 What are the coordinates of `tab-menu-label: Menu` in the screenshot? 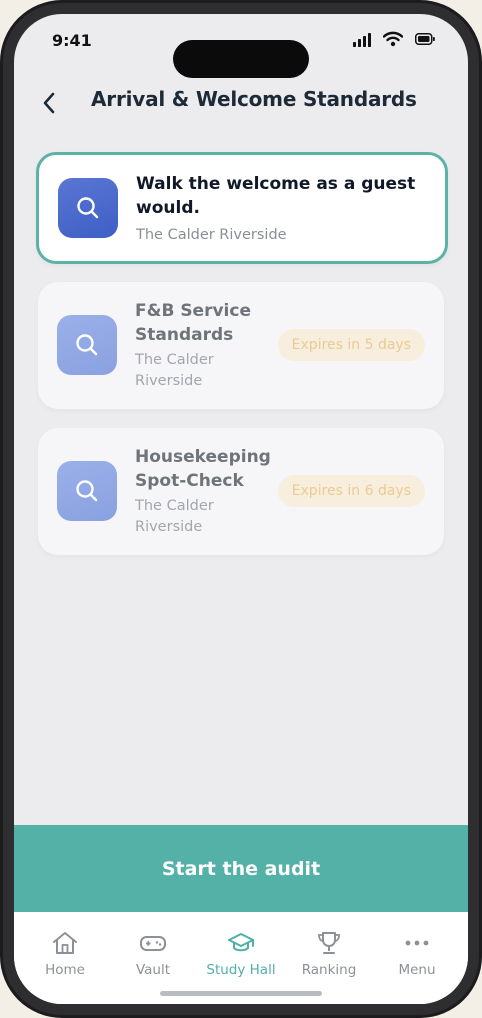 It's located at (417, 970).